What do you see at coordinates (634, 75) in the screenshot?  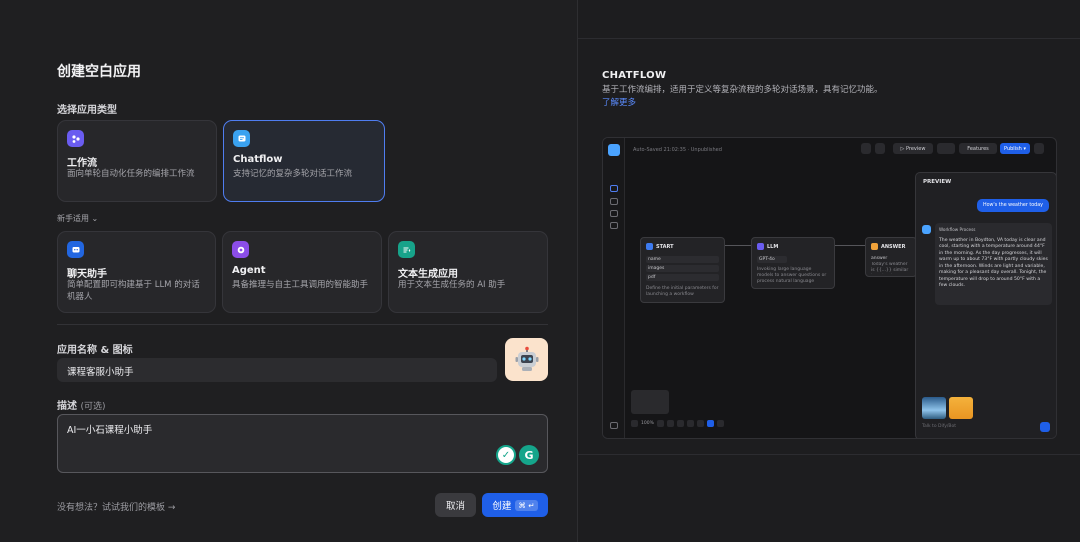 I see `info-title: CHATFLOW` at bounding box center [634, 75].